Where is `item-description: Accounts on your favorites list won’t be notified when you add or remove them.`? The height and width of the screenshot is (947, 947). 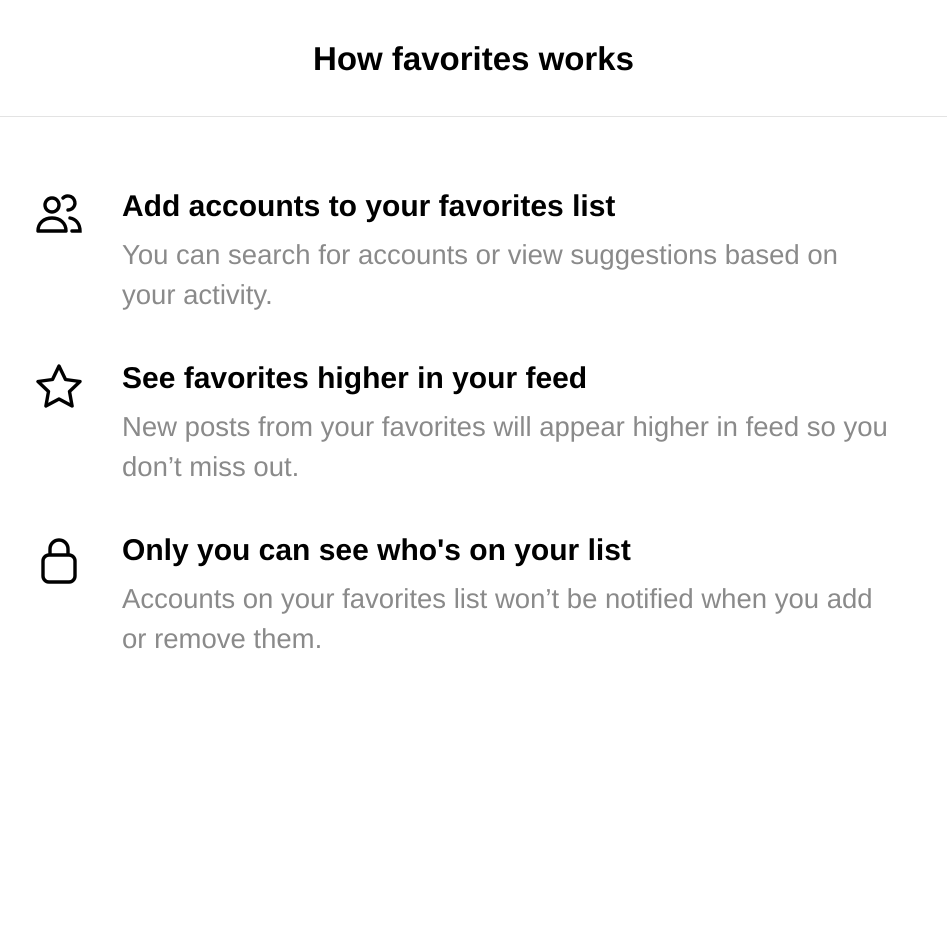 item-description: Accounts on your favorites list won’t be notified when you add or remove them. is located at coordinates (498, 619).